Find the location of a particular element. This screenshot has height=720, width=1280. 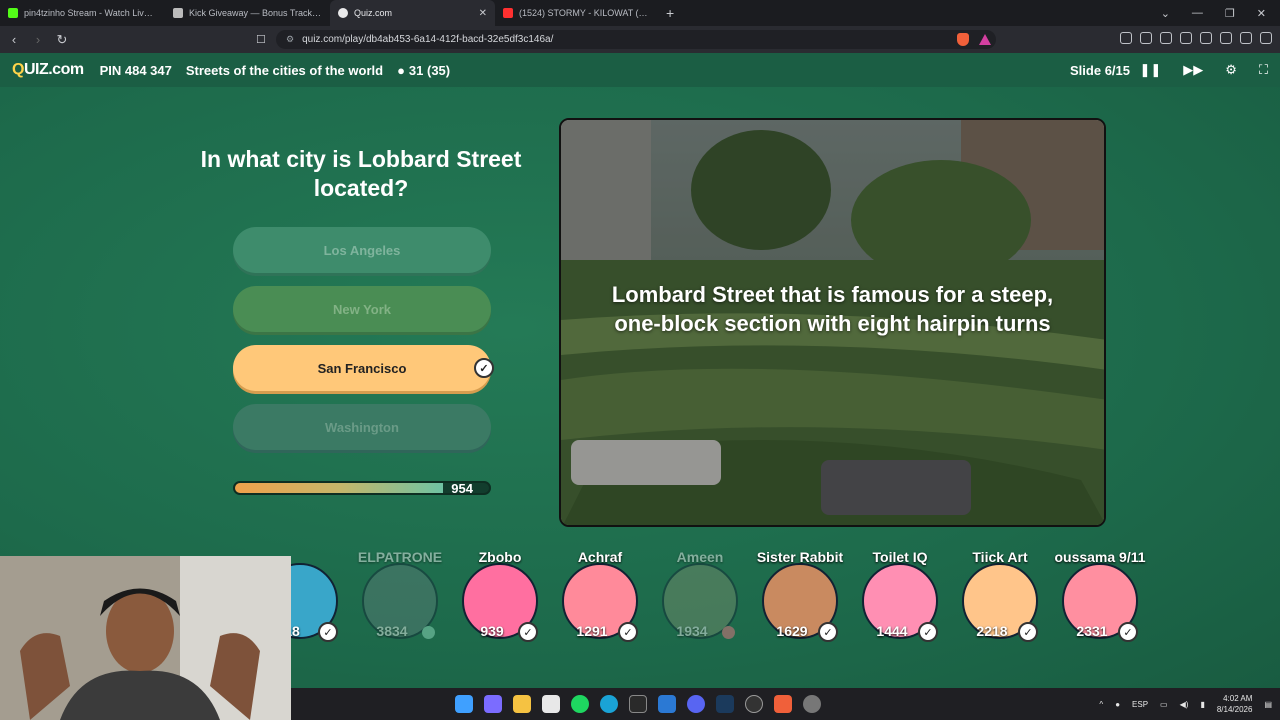

game-pin: PIN 484 347 is located at coordinates (135, 70).